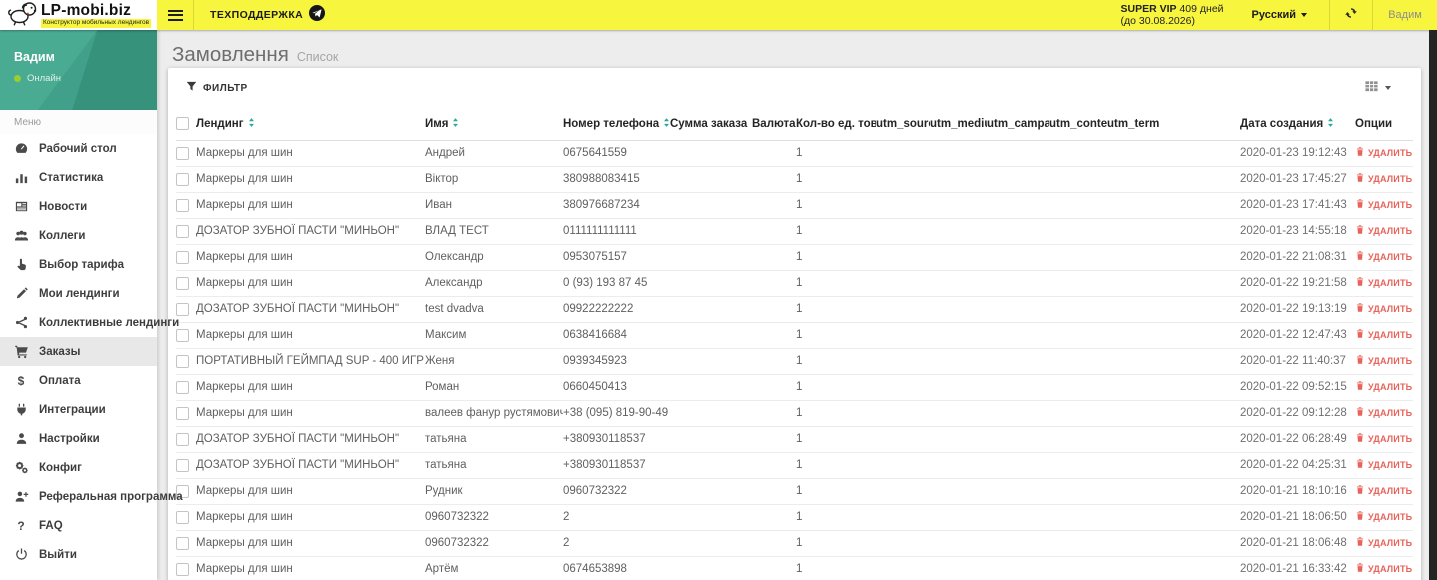 The width and height of the screenshot is (1437, 580). I want to click on sidebar-item-desktop: Рабочий стол, so click(78, 148).